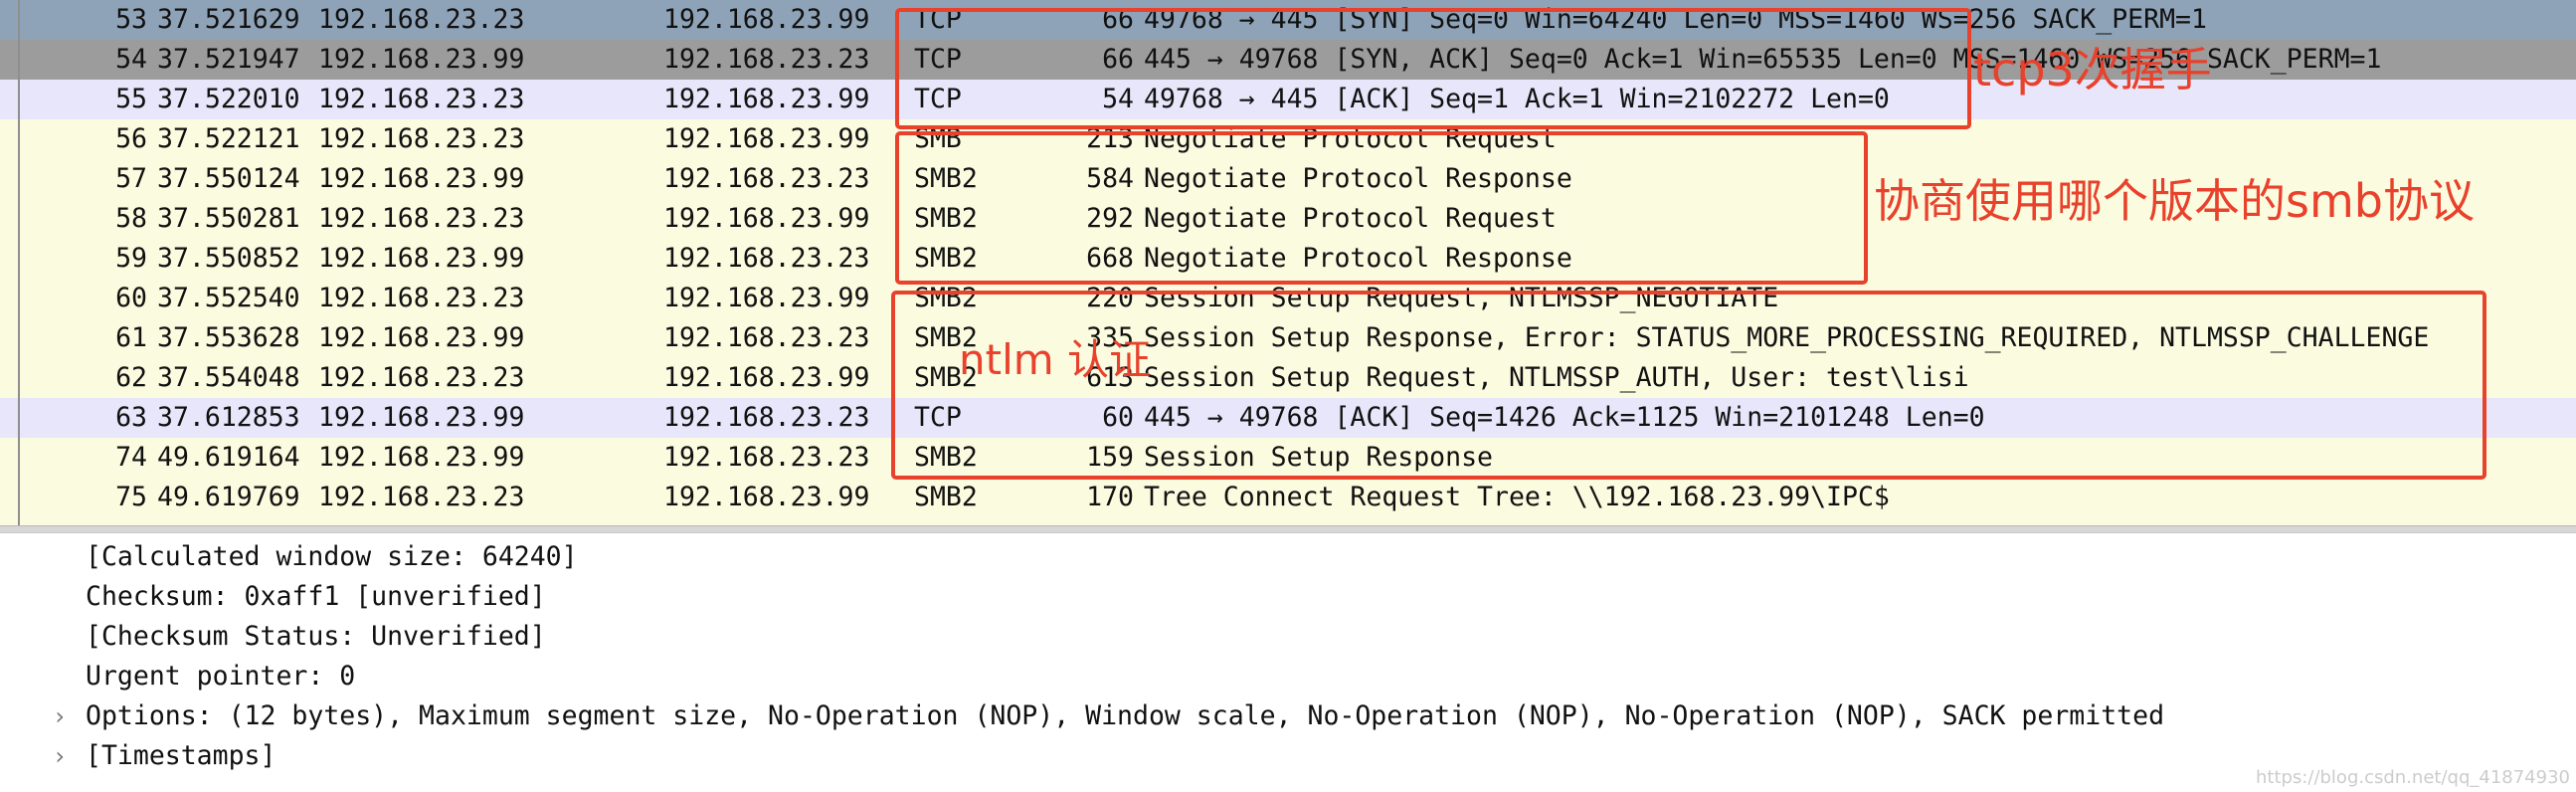  I want to click on packet-protocol: SMB2, so click(946, 497).